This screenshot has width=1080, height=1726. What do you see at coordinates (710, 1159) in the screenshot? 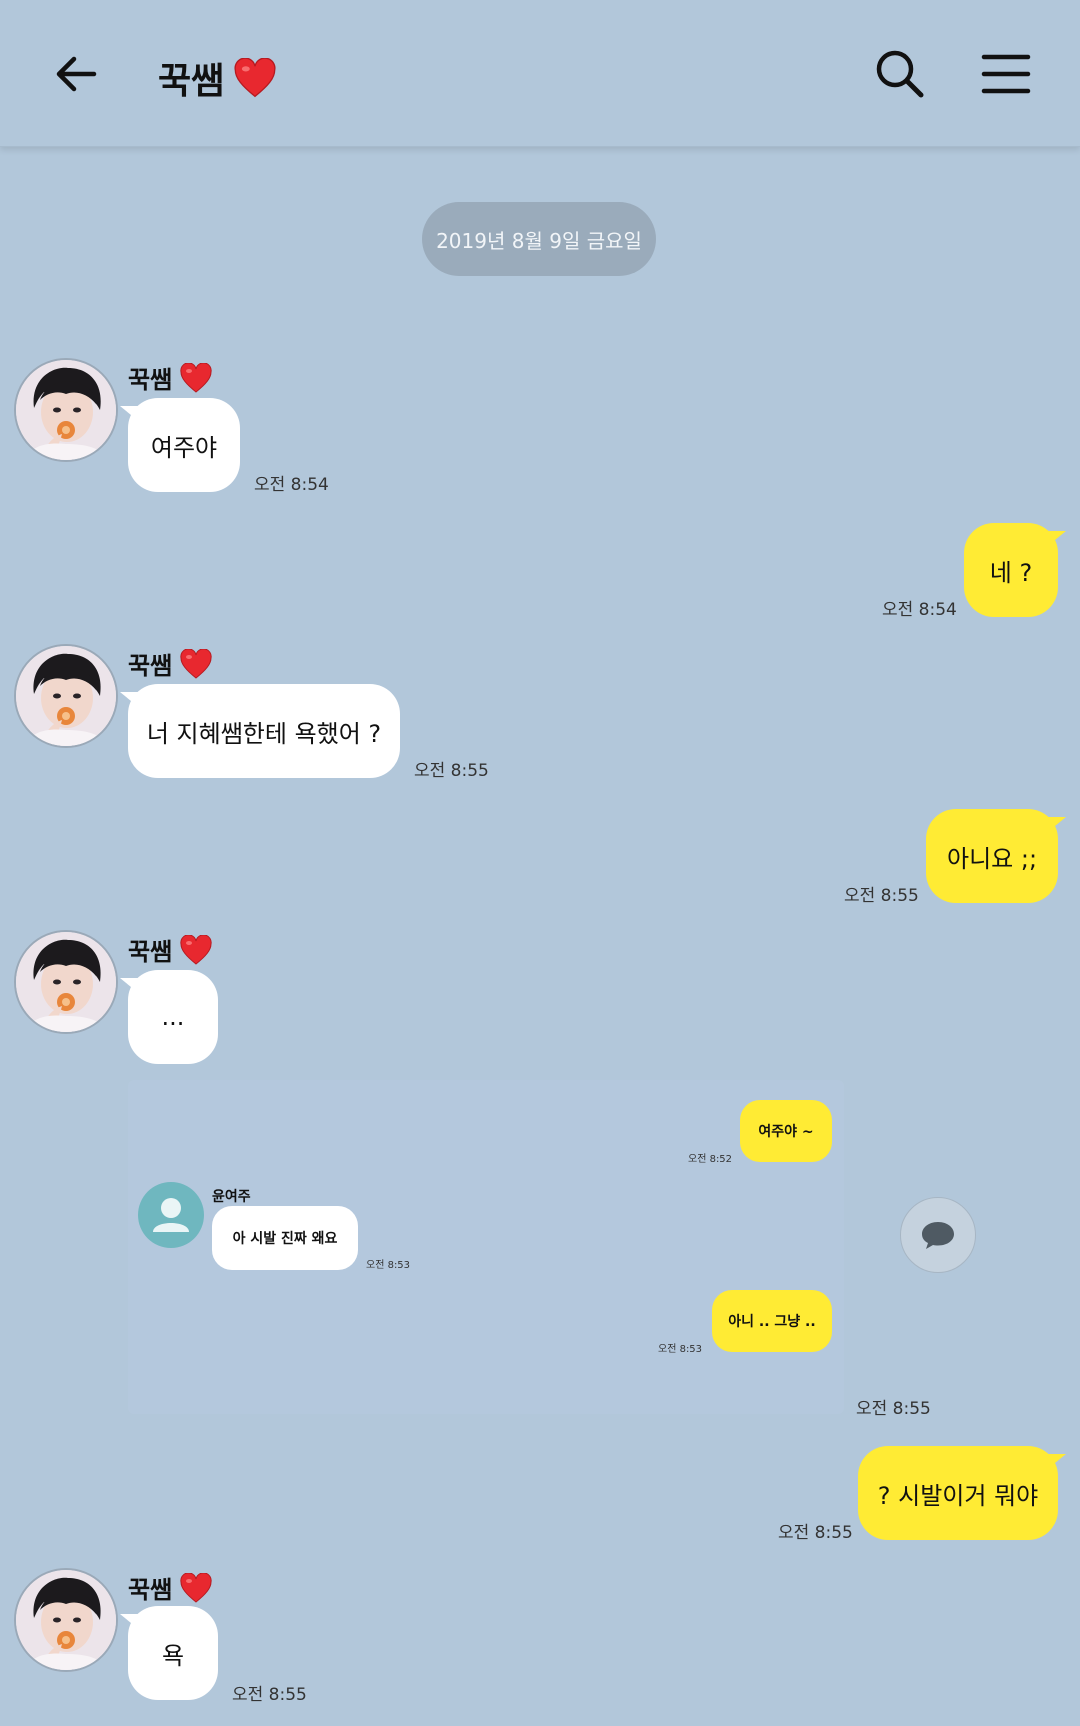
I see `embedded-time: 오전 8:52` at bounding box center [710, 1159].